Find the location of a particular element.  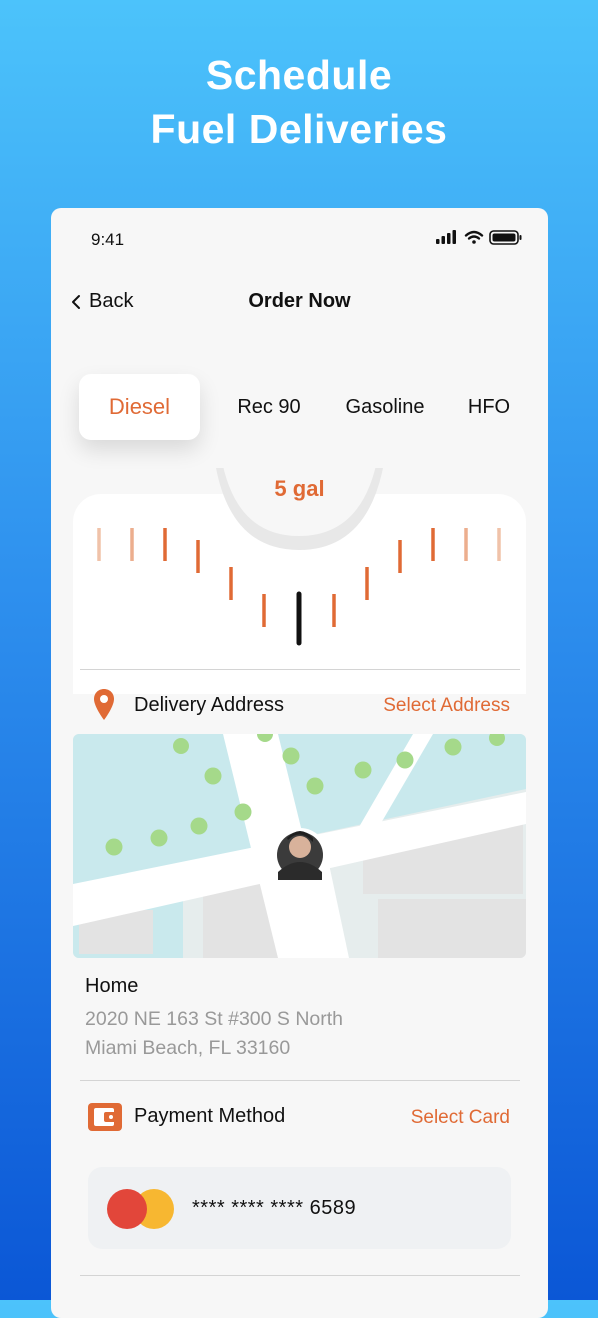

tab-diesel: Diesel is located at coordinates (139, 407).